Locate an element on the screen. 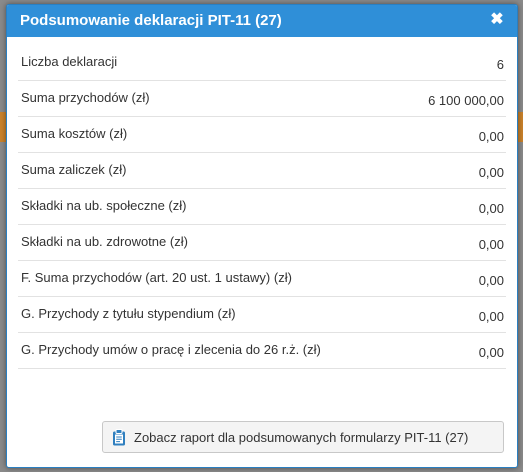 The image size is (523, 472). close-icon: ✖ is located at coordinates (497, 20).